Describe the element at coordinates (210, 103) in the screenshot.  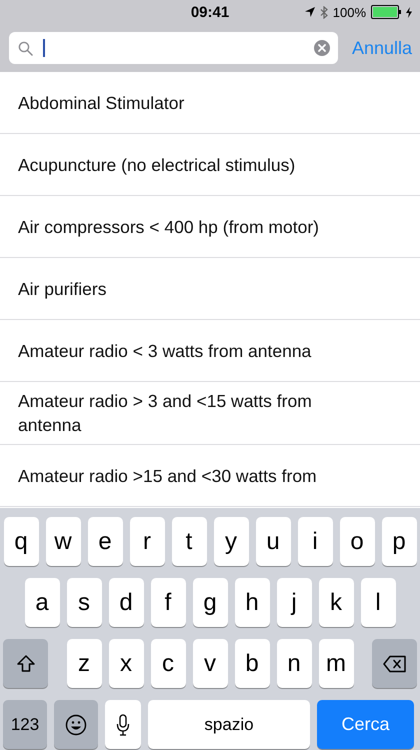
I see `result-item: Abdominal Stimulator` at that location.